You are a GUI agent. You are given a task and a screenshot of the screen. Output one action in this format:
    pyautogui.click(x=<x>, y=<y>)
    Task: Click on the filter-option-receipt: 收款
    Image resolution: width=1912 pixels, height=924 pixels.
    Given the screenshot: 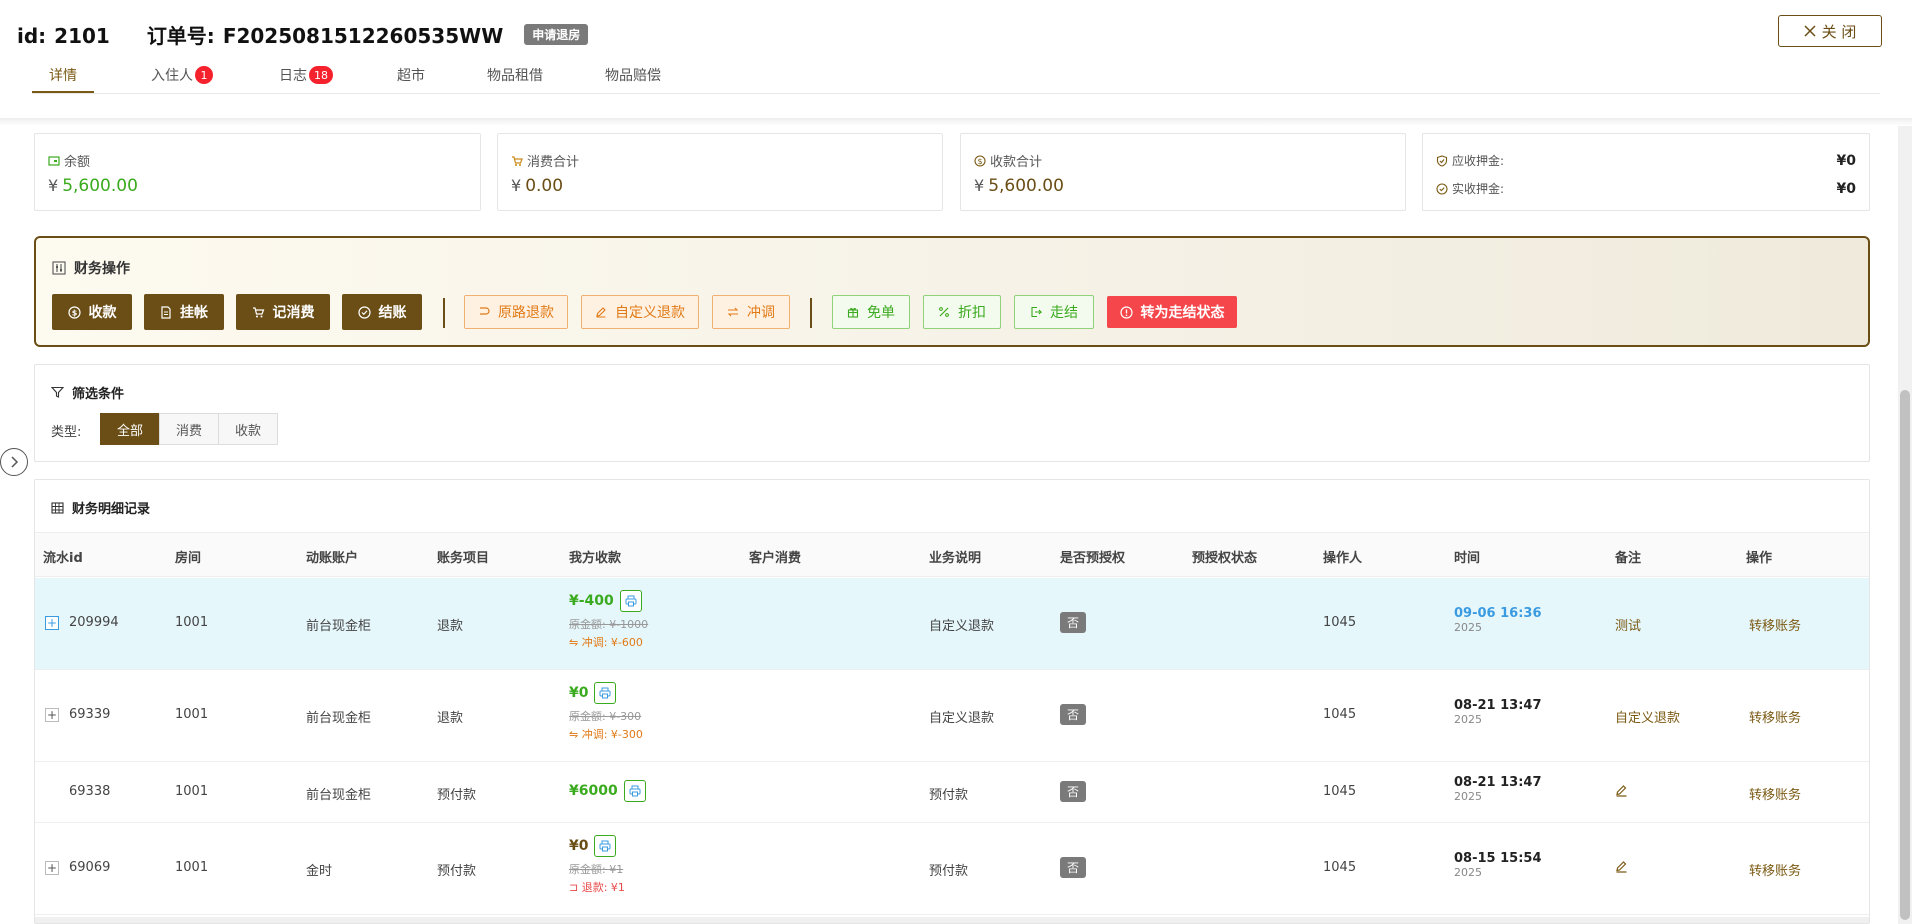 What is the action you would take?
    pyautogui.click(x=248, y=429)
    